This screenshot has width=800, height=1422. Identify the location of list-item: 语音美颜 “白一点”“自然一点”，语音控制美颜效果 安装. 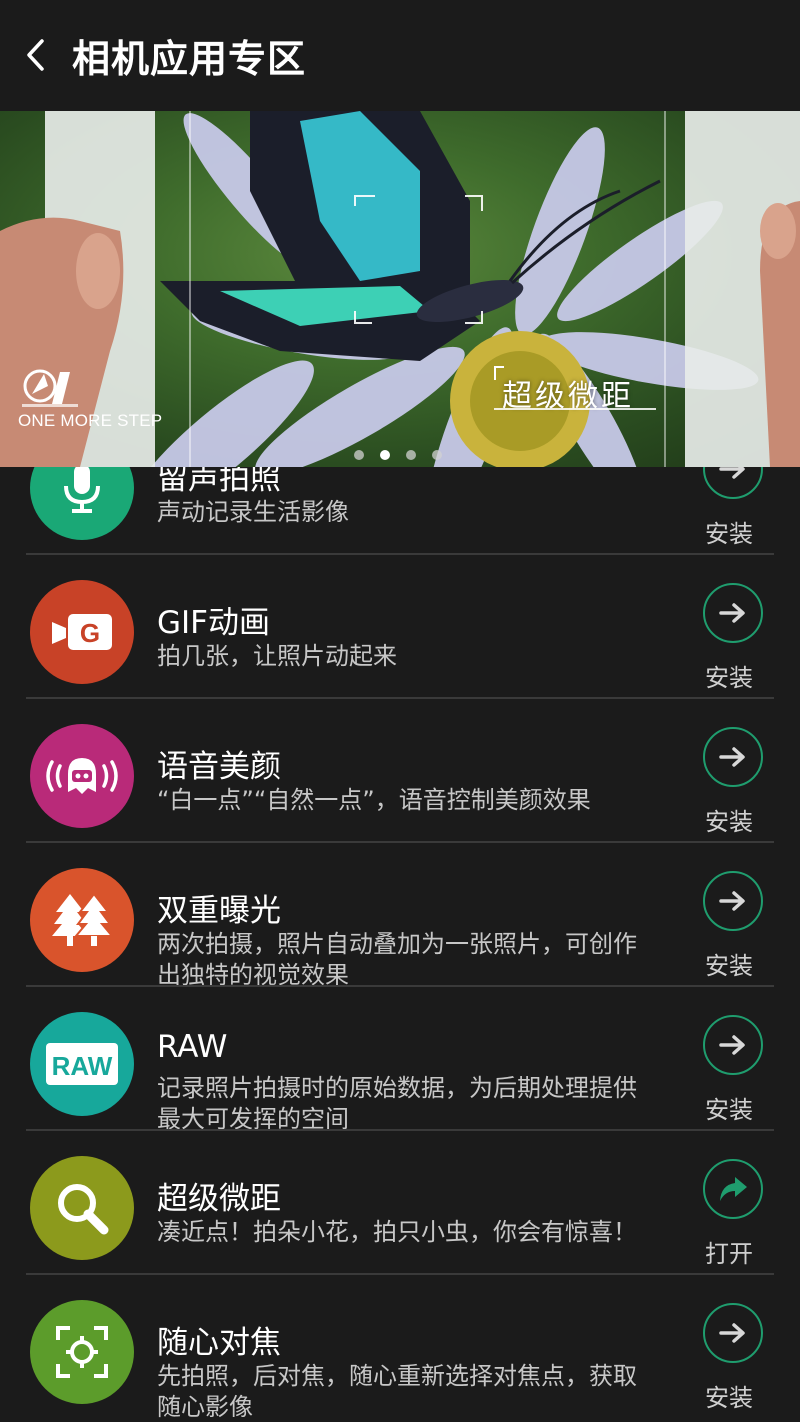
(400, 771).